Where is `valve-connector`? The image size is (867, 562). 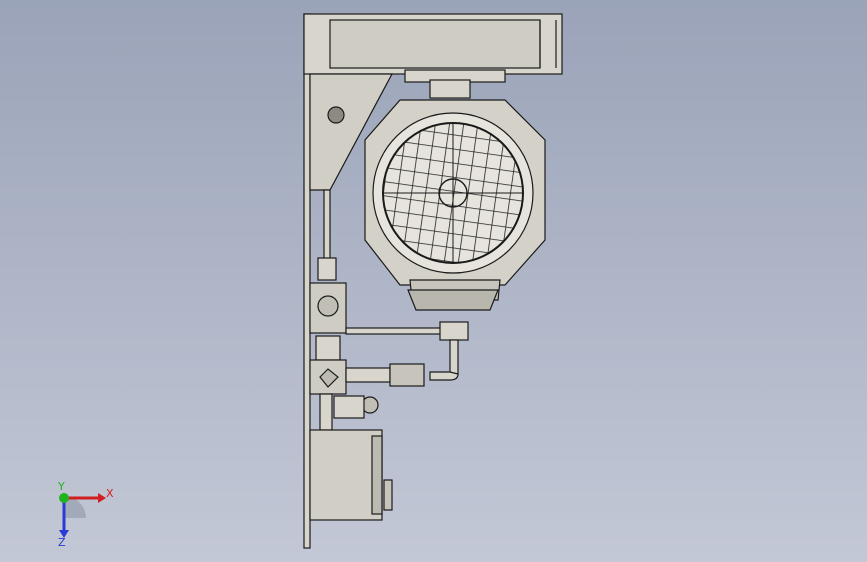 valve-connector is located at coordinates (328, 348).